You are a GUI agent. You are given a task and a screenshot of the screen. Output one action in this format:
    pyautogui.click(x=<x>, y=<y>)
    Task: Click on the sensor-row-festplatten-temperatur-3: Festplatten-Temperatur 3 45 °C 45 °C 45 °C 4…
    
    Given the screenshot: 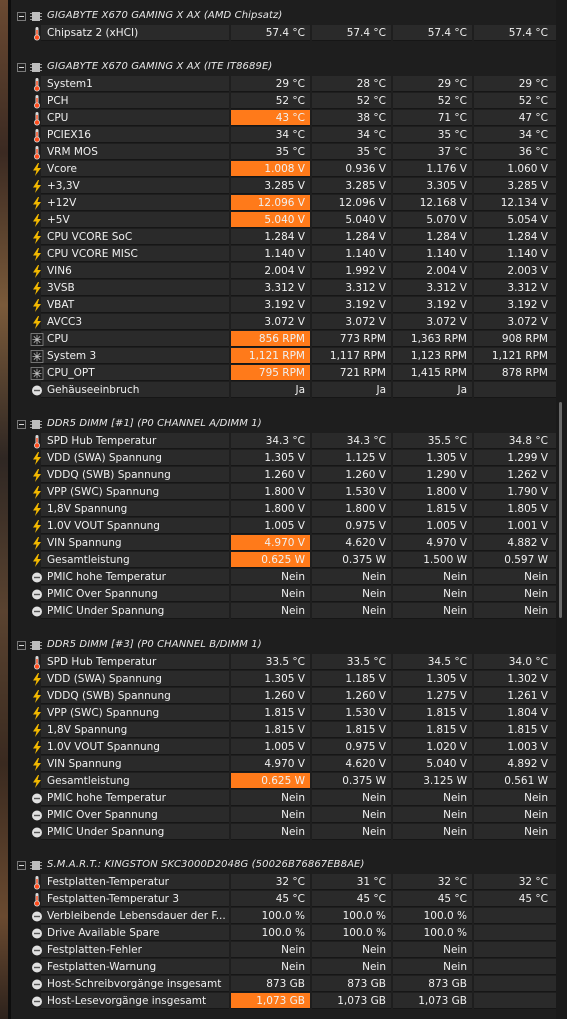 What is the action you would take?
    pyautogui.click(x=283, y=899)
    